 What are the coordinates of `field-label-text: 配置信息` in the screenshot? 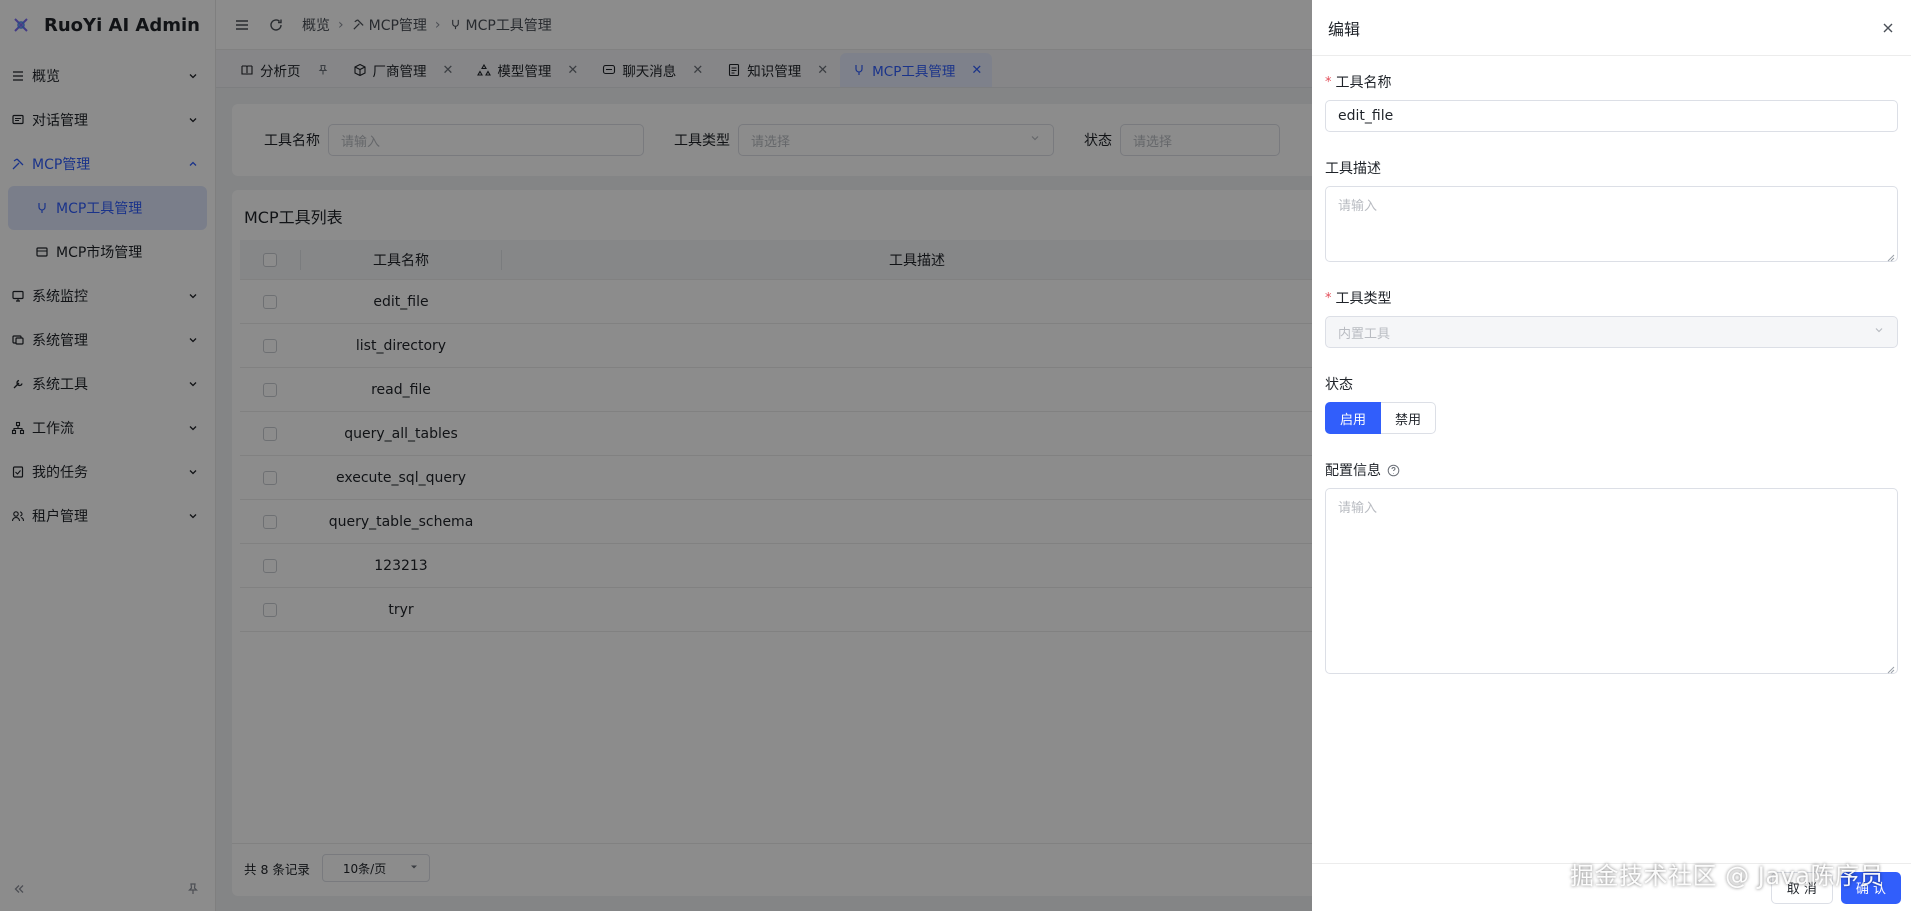 It's located at (1353, 471).